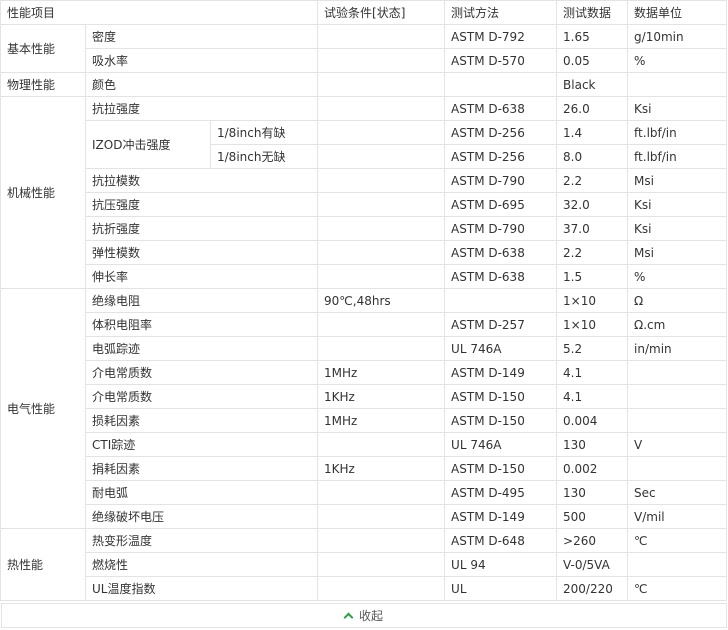 The width and height of the screenshot is (728, 630). What do you see at coordinates (592, 204) in the screenshot?
I see `value-cell: 32.0` at bounding box center [592, 204].